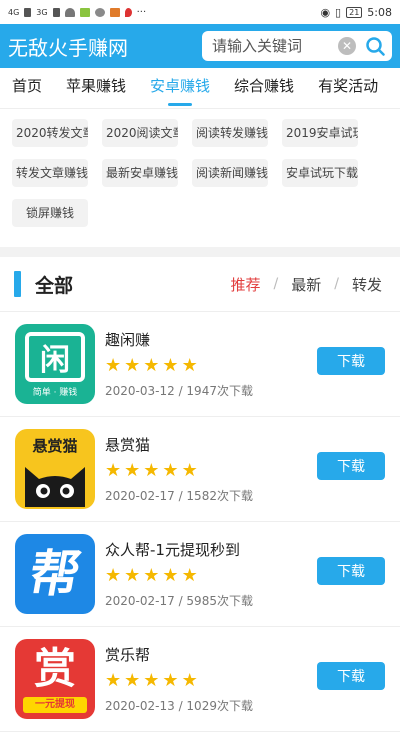  I want to click on status-left: 4G 3G ···, so click(77, 12).